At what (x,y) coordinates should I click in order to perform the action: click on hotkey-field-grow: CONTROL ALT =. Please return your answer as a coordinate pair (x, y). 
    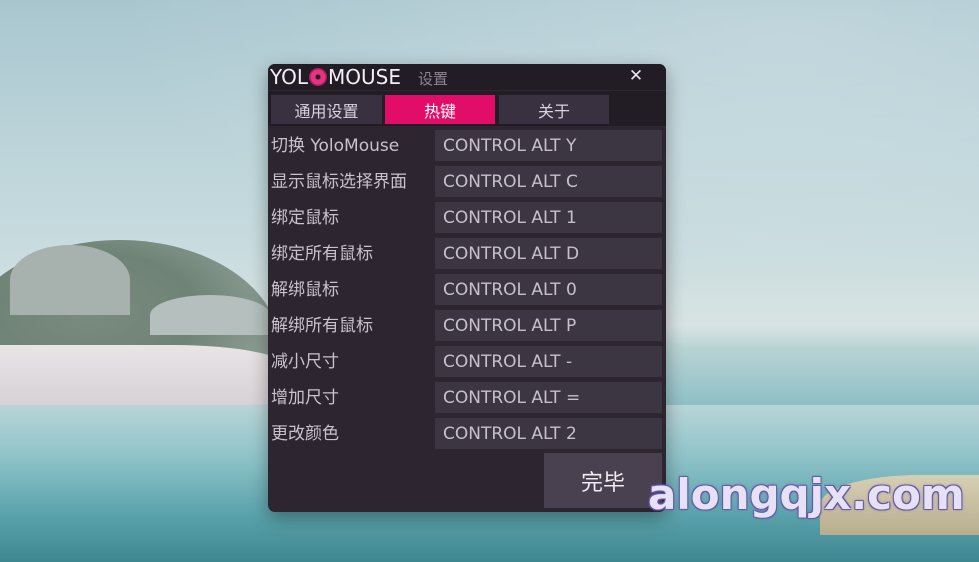
    Looking at the image, I should click on (548, 397).